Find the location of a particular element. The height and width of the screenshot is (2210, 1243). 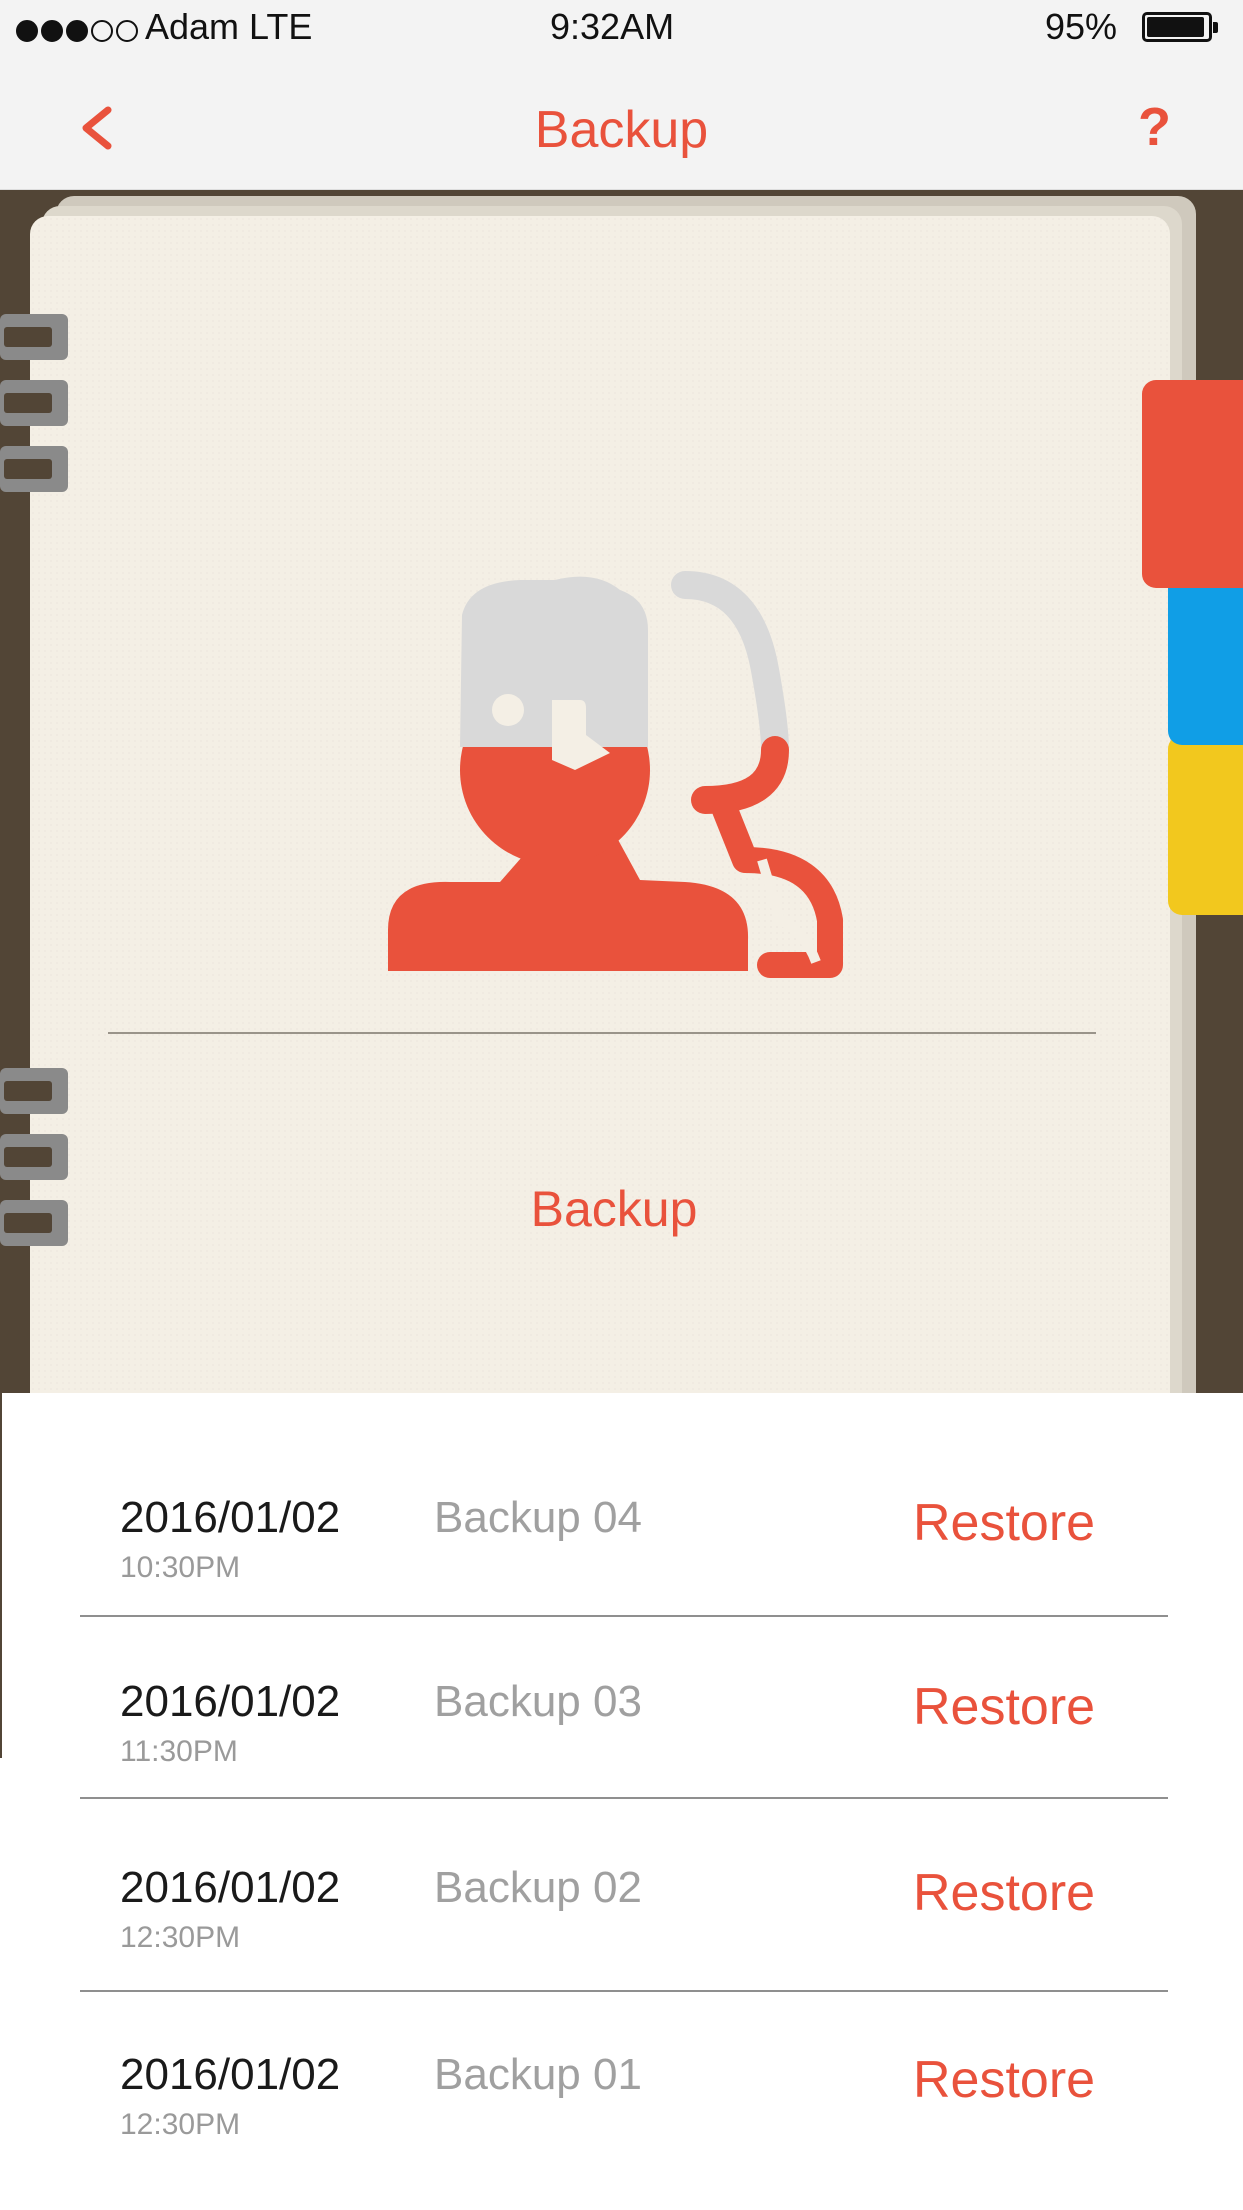

tab-red is located at coordinates (1192, 484).